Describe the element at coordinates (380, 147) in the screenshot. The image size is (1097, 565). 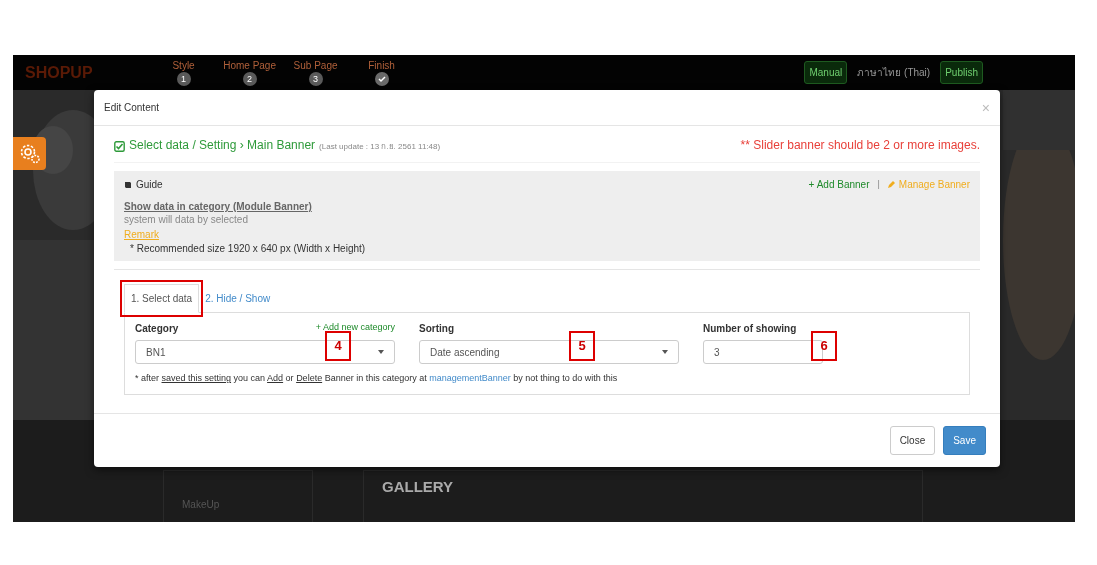
I see `last-update-note: (Last update : 13 ก.ย. 2561 11:48)` at that location.